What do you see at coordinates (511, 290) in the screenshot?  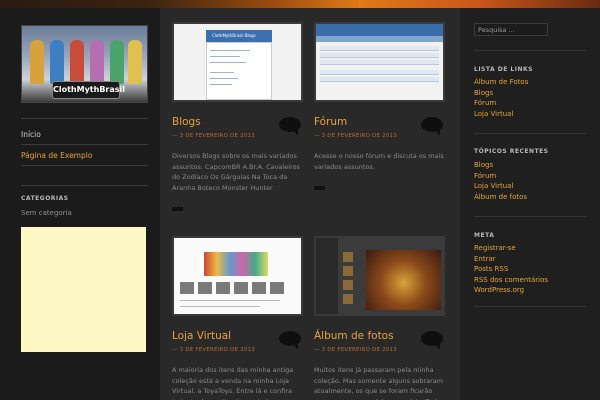 I see `meta-item: WordPress.org` at bounding box center [511, 290].